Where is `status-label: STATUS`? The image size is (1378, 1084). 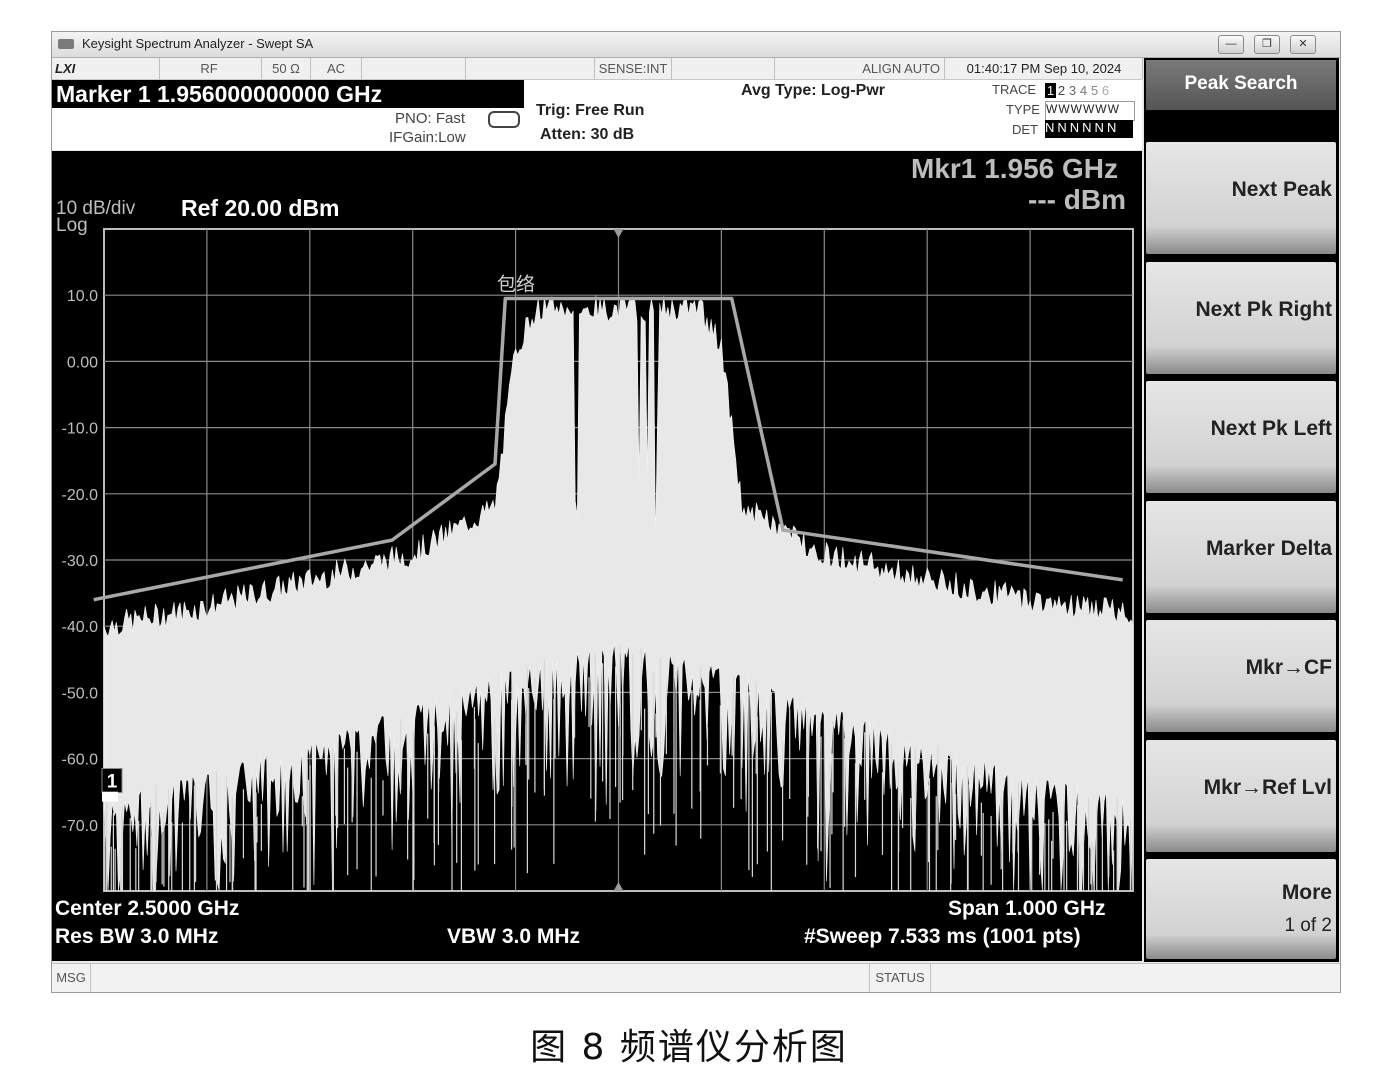 status-label: STATUS is located at coordinates (900, 978).